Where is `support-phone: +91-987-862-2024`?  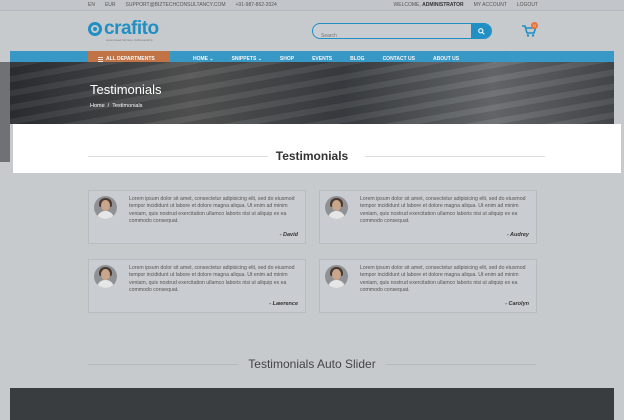
support-phone: +91-987-862-2024 is located at coordinates (256, 5).